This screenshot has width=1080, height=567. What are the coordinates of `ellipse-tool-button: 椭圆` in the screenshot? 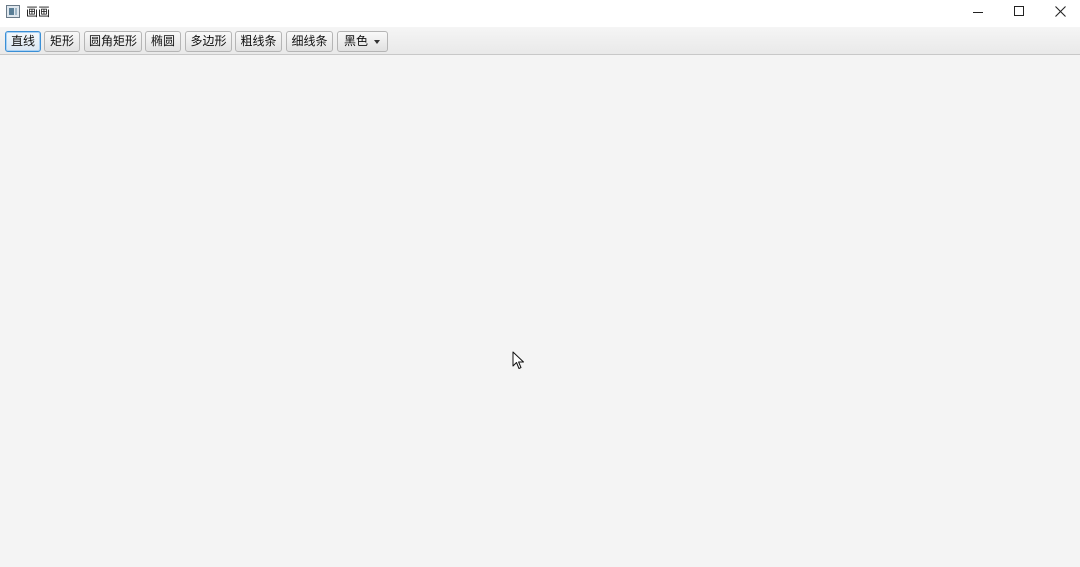 It's located at (163, 41).